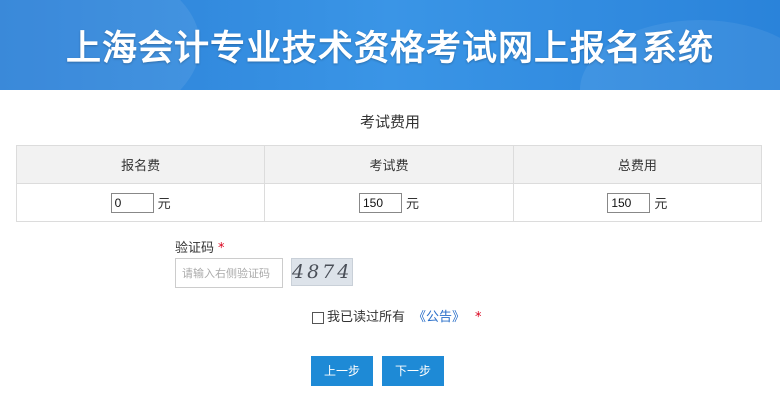 The height and width of the screenshot is (418, 780). I want to click on fee-value-row: 0元 150 元 150 元, so click(389, 202).